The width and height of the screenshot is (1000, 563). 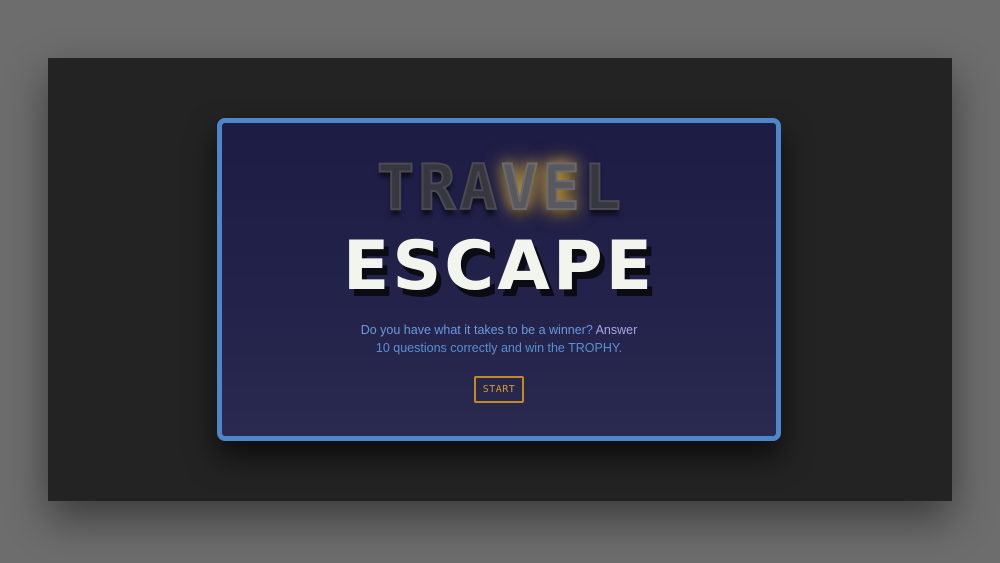 What do you see at coordinates (499, 188) in the screenshot?
I see `travel-title: T R A V E L` at bounding box center [499, 188].